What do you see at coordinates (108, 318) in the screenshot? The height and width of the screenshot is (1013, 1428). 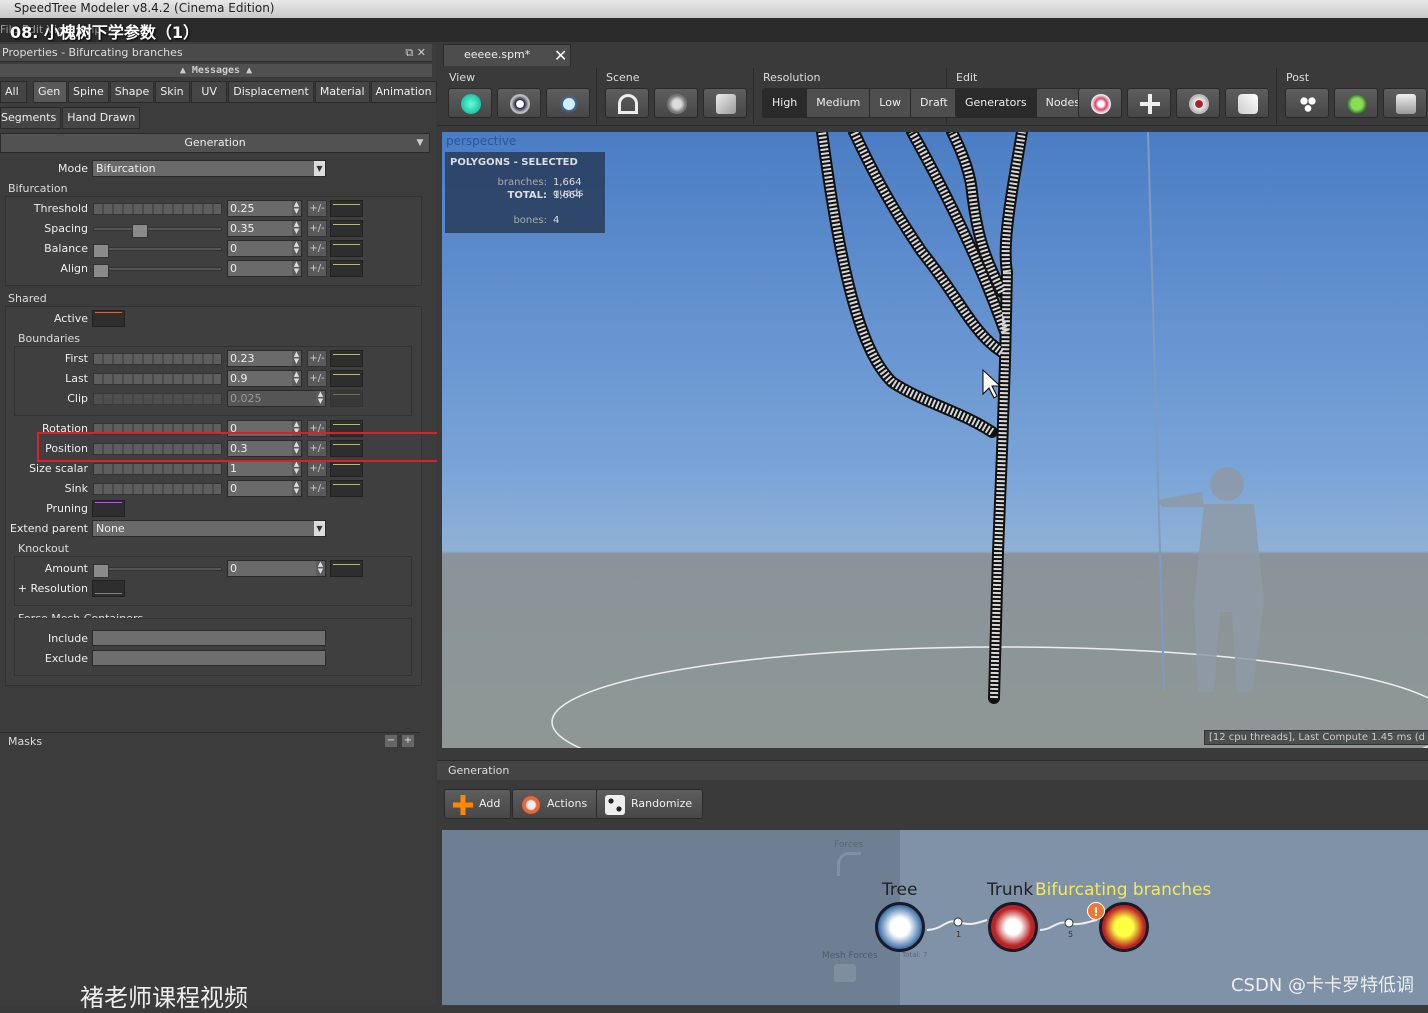 I see `active-swatch` at bounding box center [108, 318].